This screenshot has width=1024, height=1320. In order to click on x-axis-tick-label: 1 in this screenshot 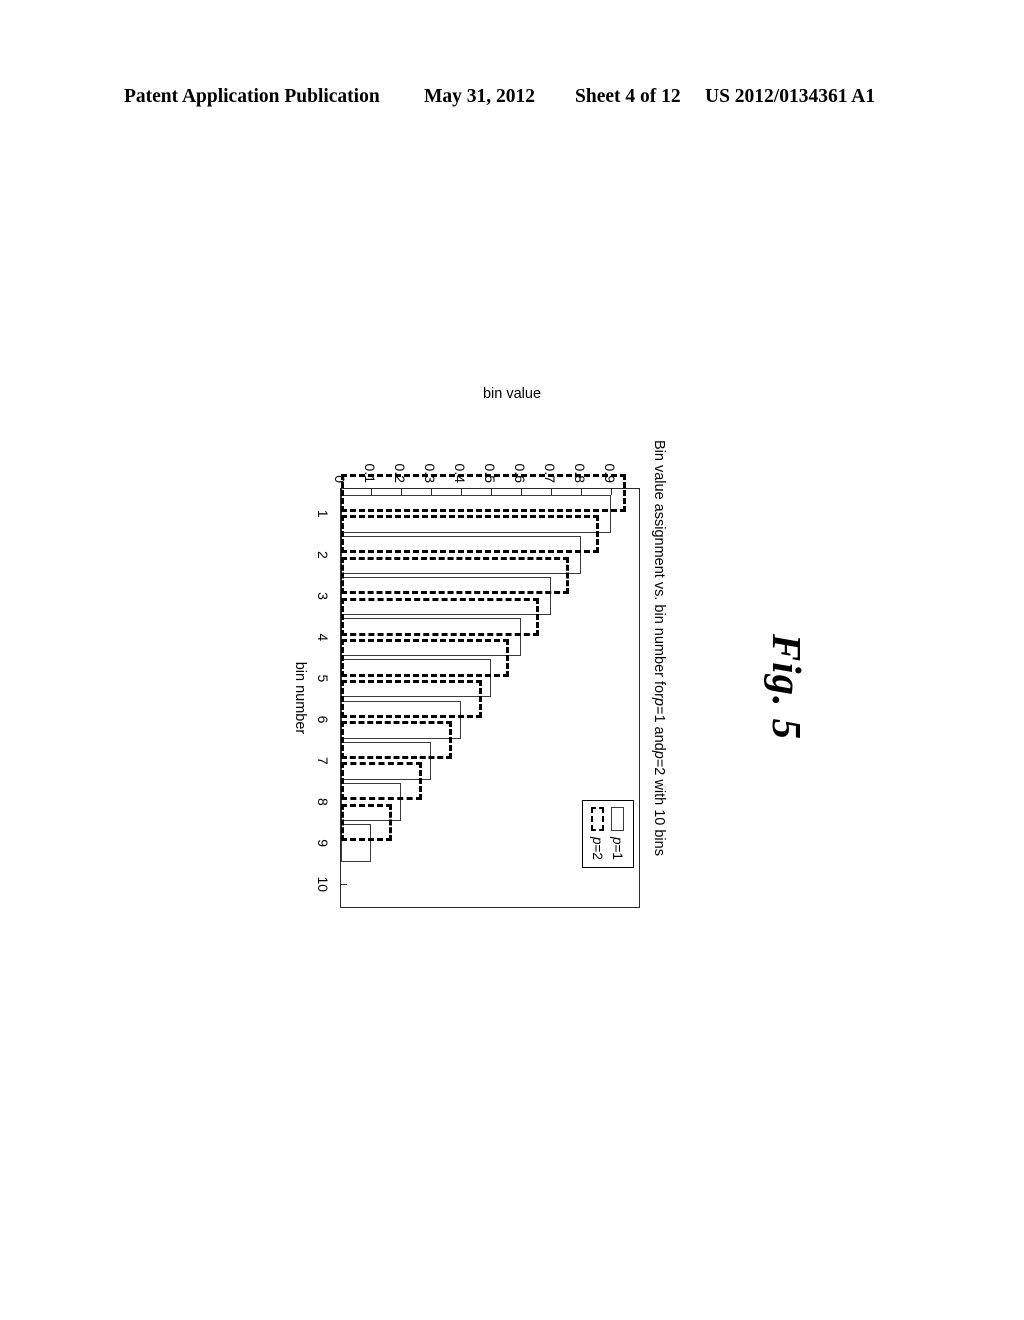, I will do `click(323, 513)`.